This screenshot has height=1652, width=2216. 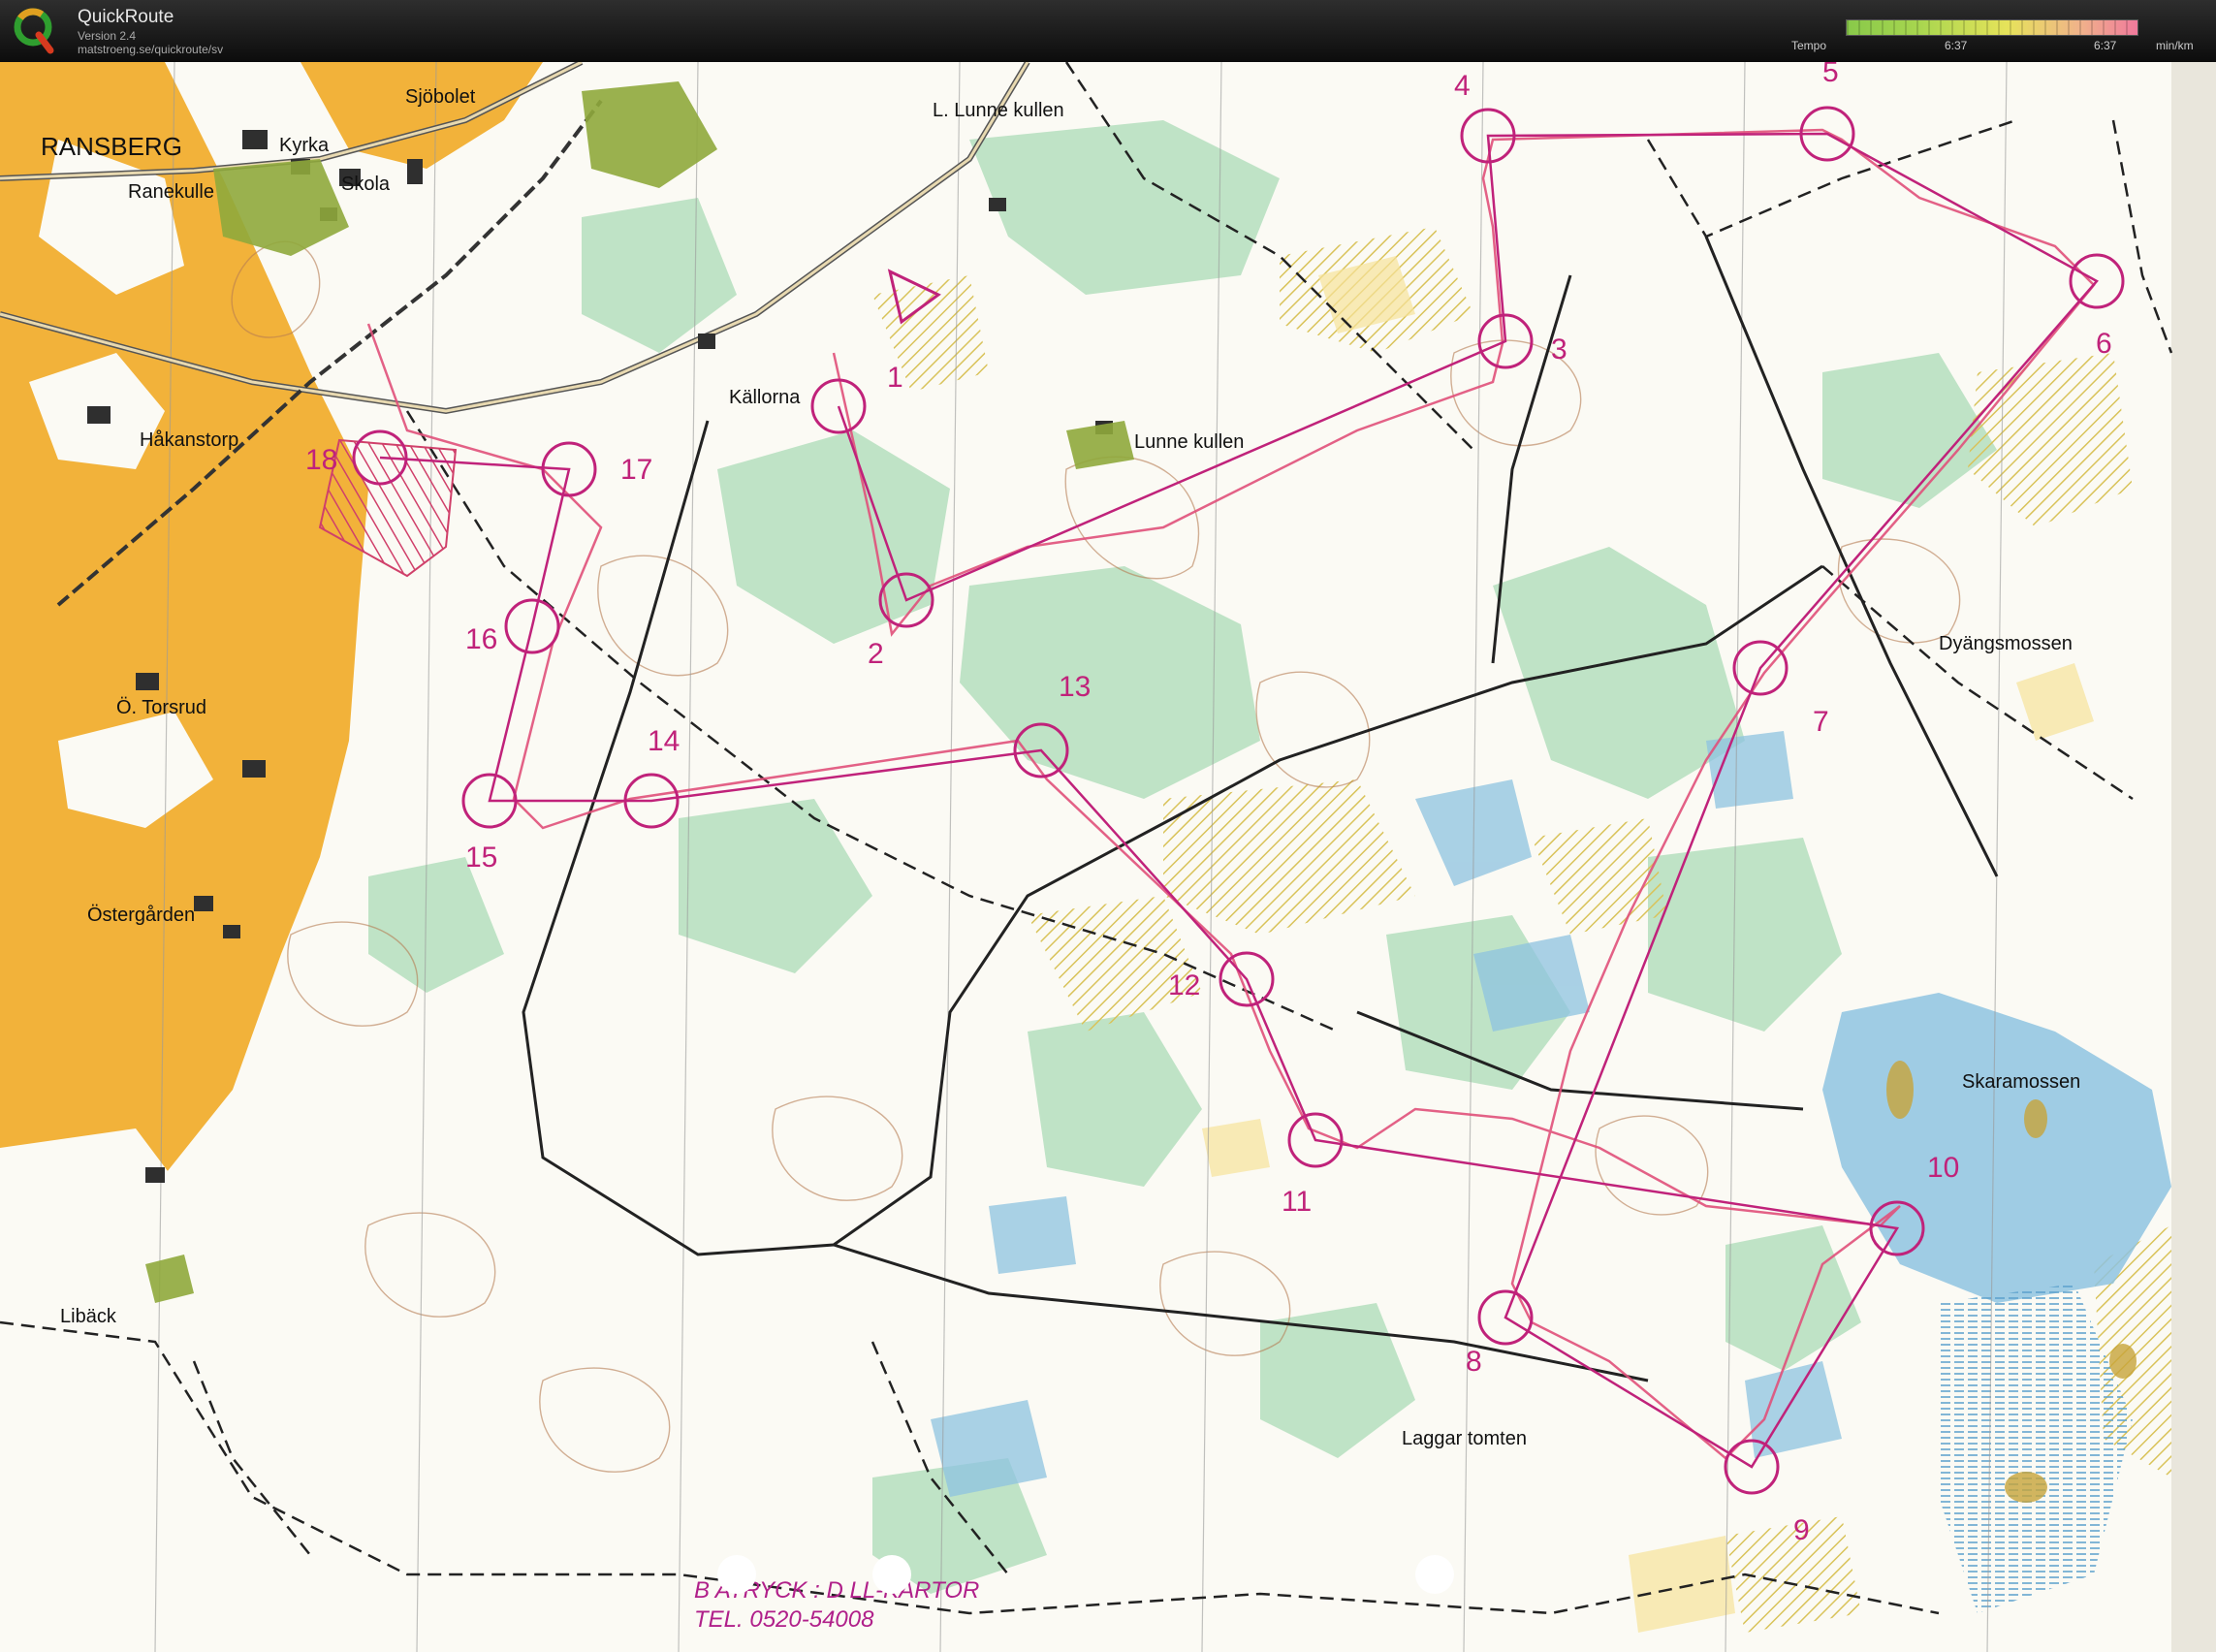 What do you see at coordinates (664, 741) in the screenshot?
I see `control-number-14: 14` at bounding box center [664, 741].